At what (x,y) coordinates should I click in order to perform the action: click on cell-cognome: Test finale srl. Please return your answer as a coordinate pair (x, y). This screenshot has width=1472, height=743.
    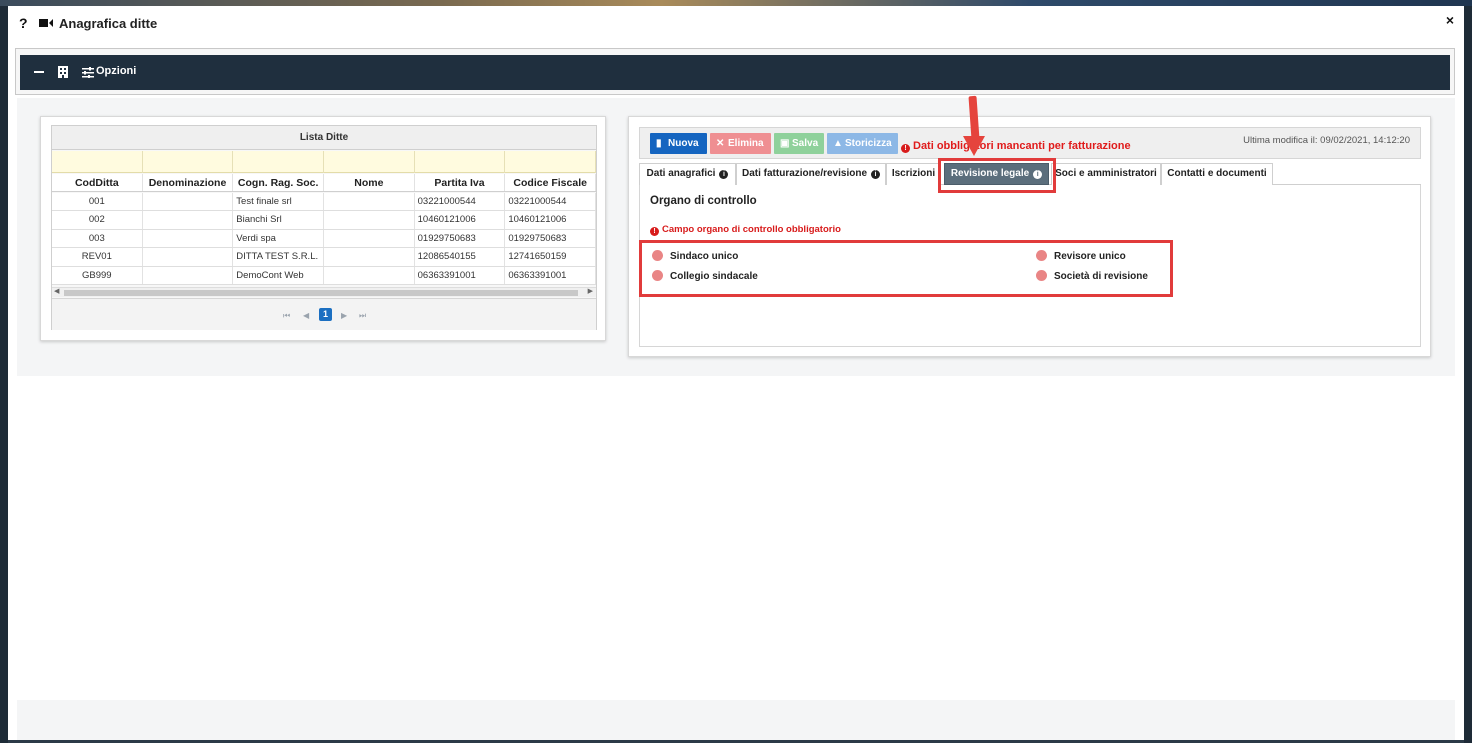
    Looking at the image, I should click on (278, 202).